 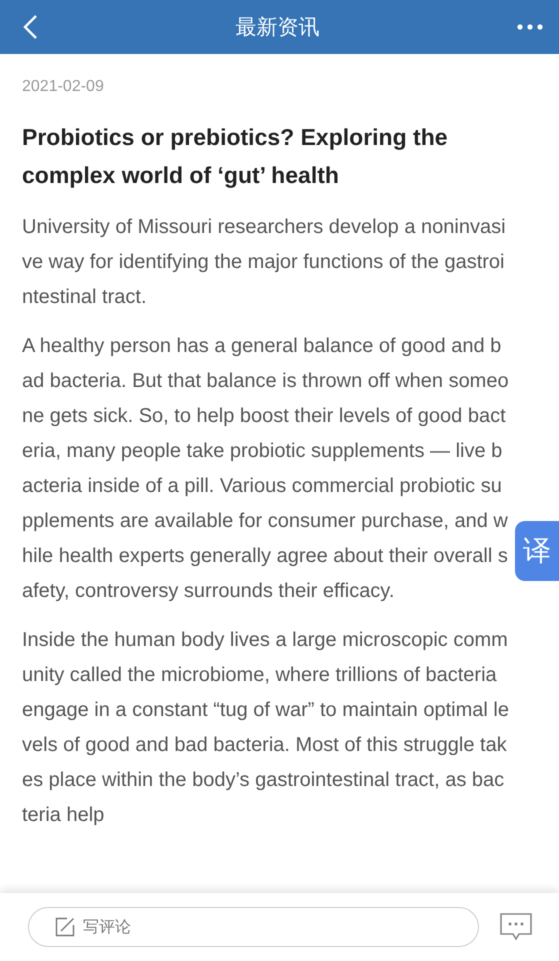 What do you see at coordinates (278, 27) in the screenshot?
I see `header-title: 最新资讯` at bounding box center [278, 27].